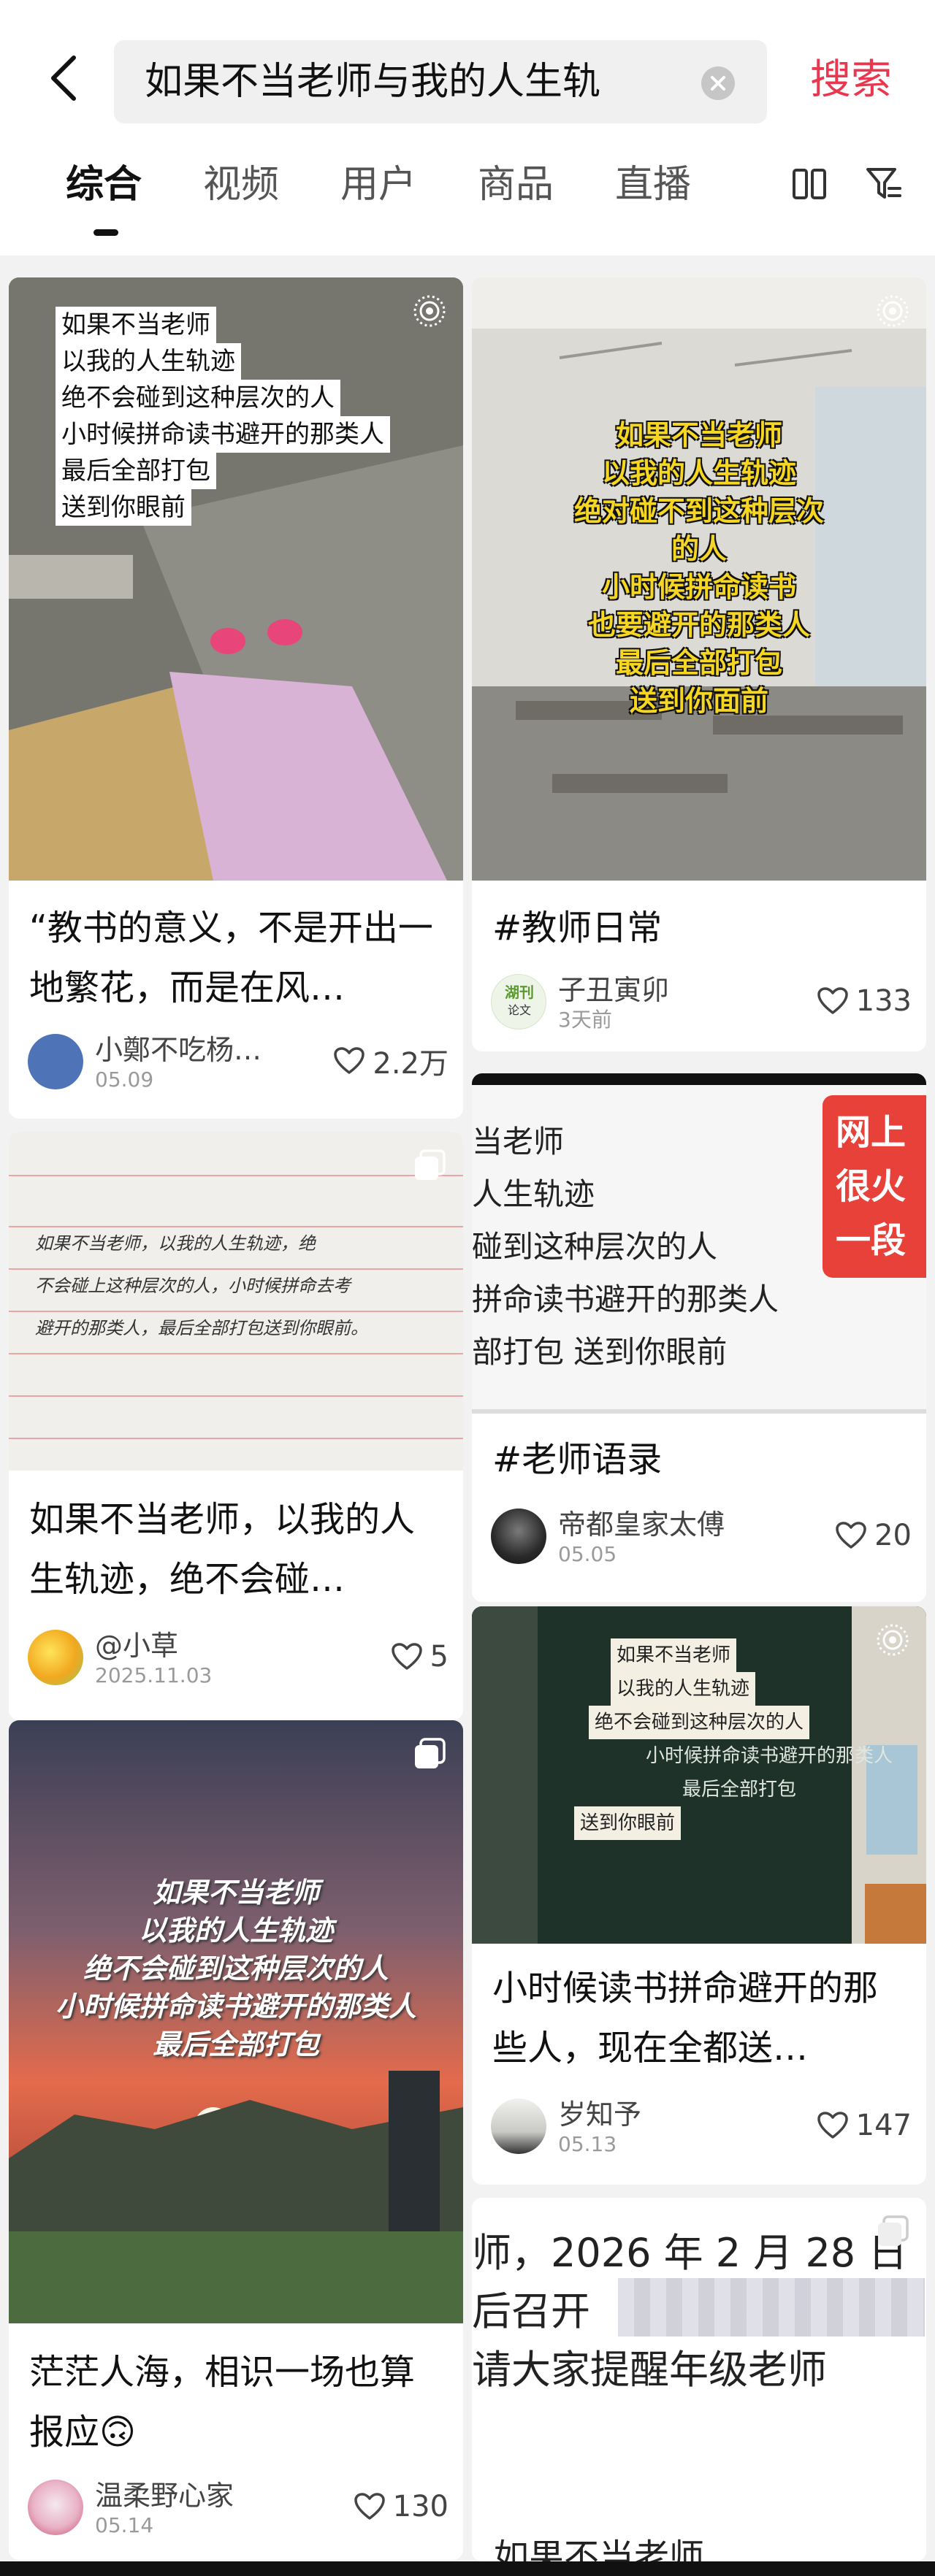  Describe the element at coordinates (599, 2114) in the screenshot. I see `author-name: 岁知予` at that location.